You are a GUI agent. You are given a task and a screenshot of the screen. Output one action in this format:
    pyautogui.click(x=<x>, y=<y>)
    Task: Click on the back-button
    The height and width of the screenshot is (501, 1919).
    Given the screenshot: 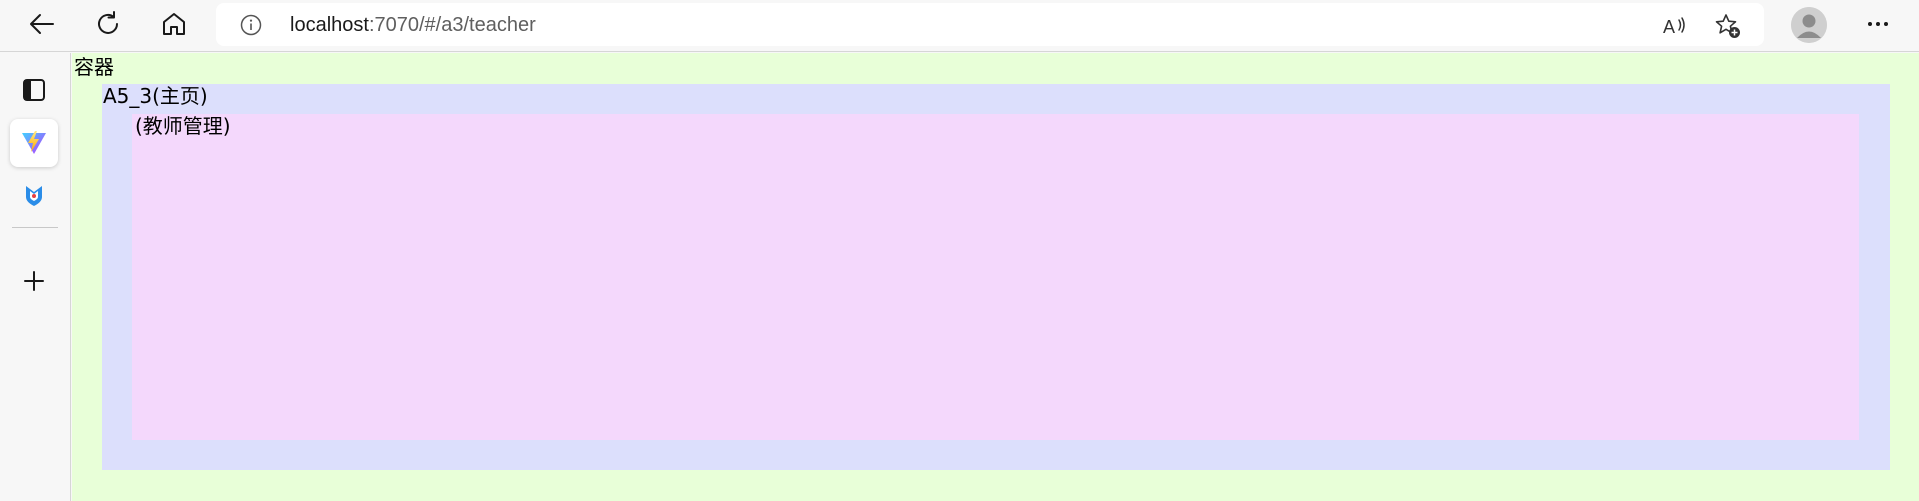 What is the action you would take?
    pyautogui.click(x=42, y=24)
    